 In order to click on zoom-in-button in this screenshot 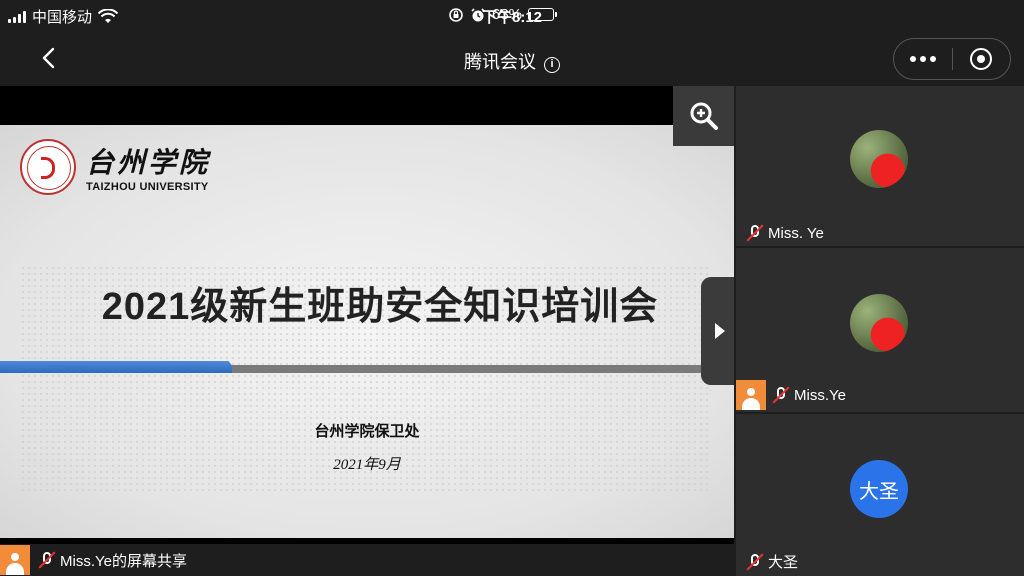, I will do `click(703, 116)`.